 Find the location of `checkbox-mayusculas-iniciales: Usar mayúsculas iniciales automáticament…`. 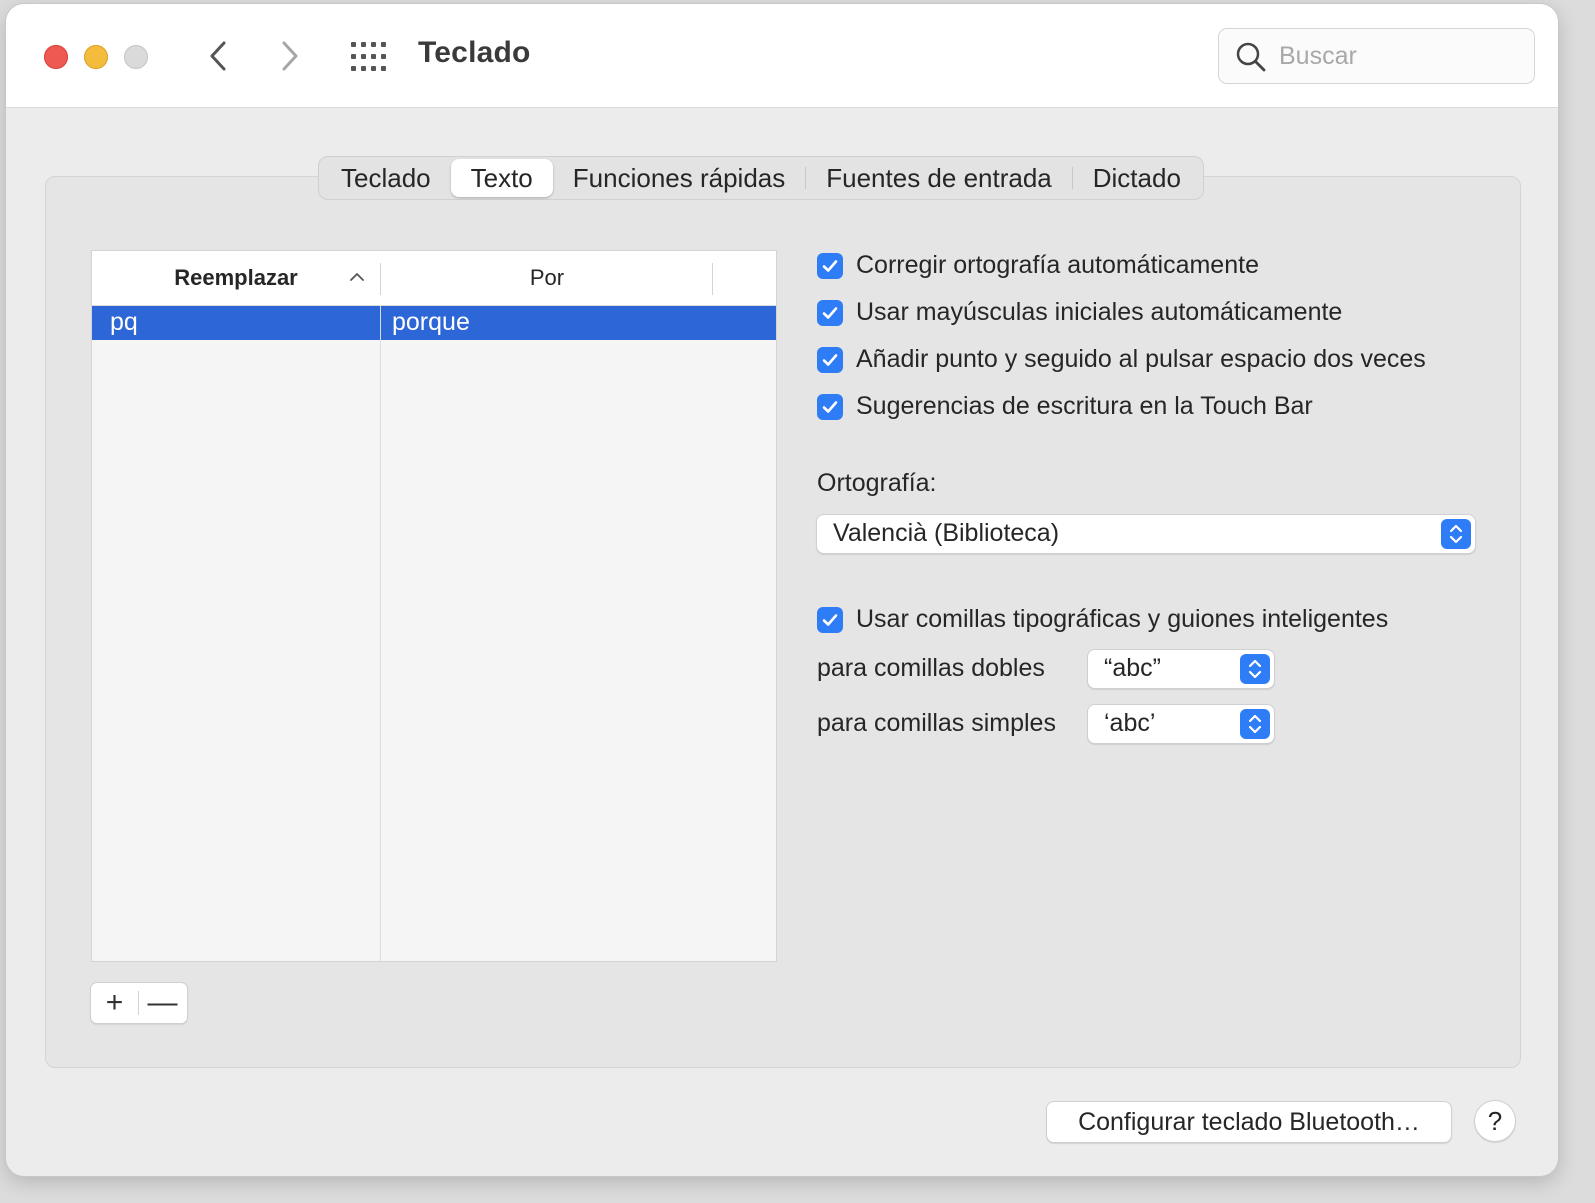

checkbox-mayusculas-iniciales: Usar mayúsculas iniciales automáticament… is located at coordinates (1079, 312).